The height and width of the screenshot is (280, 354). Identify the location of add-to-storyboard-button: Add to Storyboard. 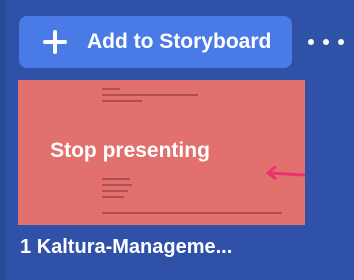
(155, 42).